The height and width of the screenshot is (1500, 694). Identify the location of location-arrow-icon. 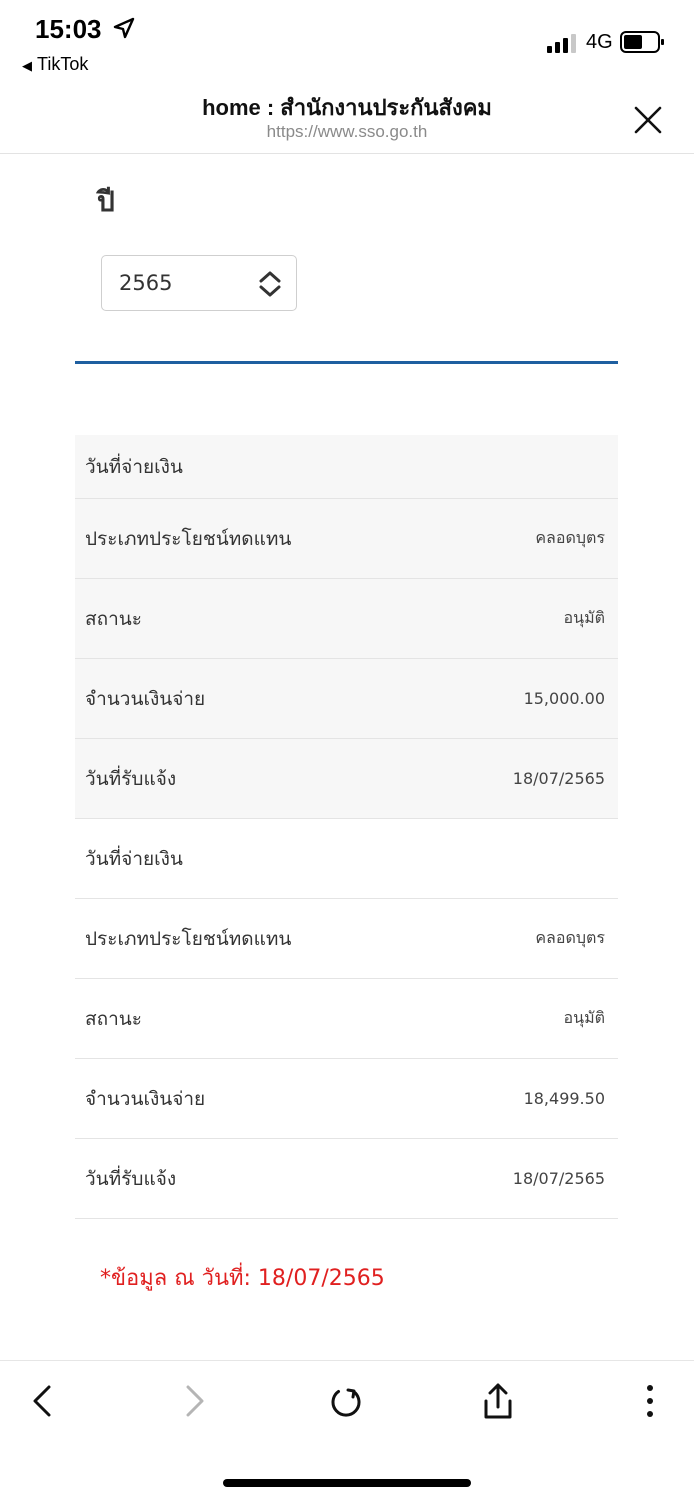
(124, 28).